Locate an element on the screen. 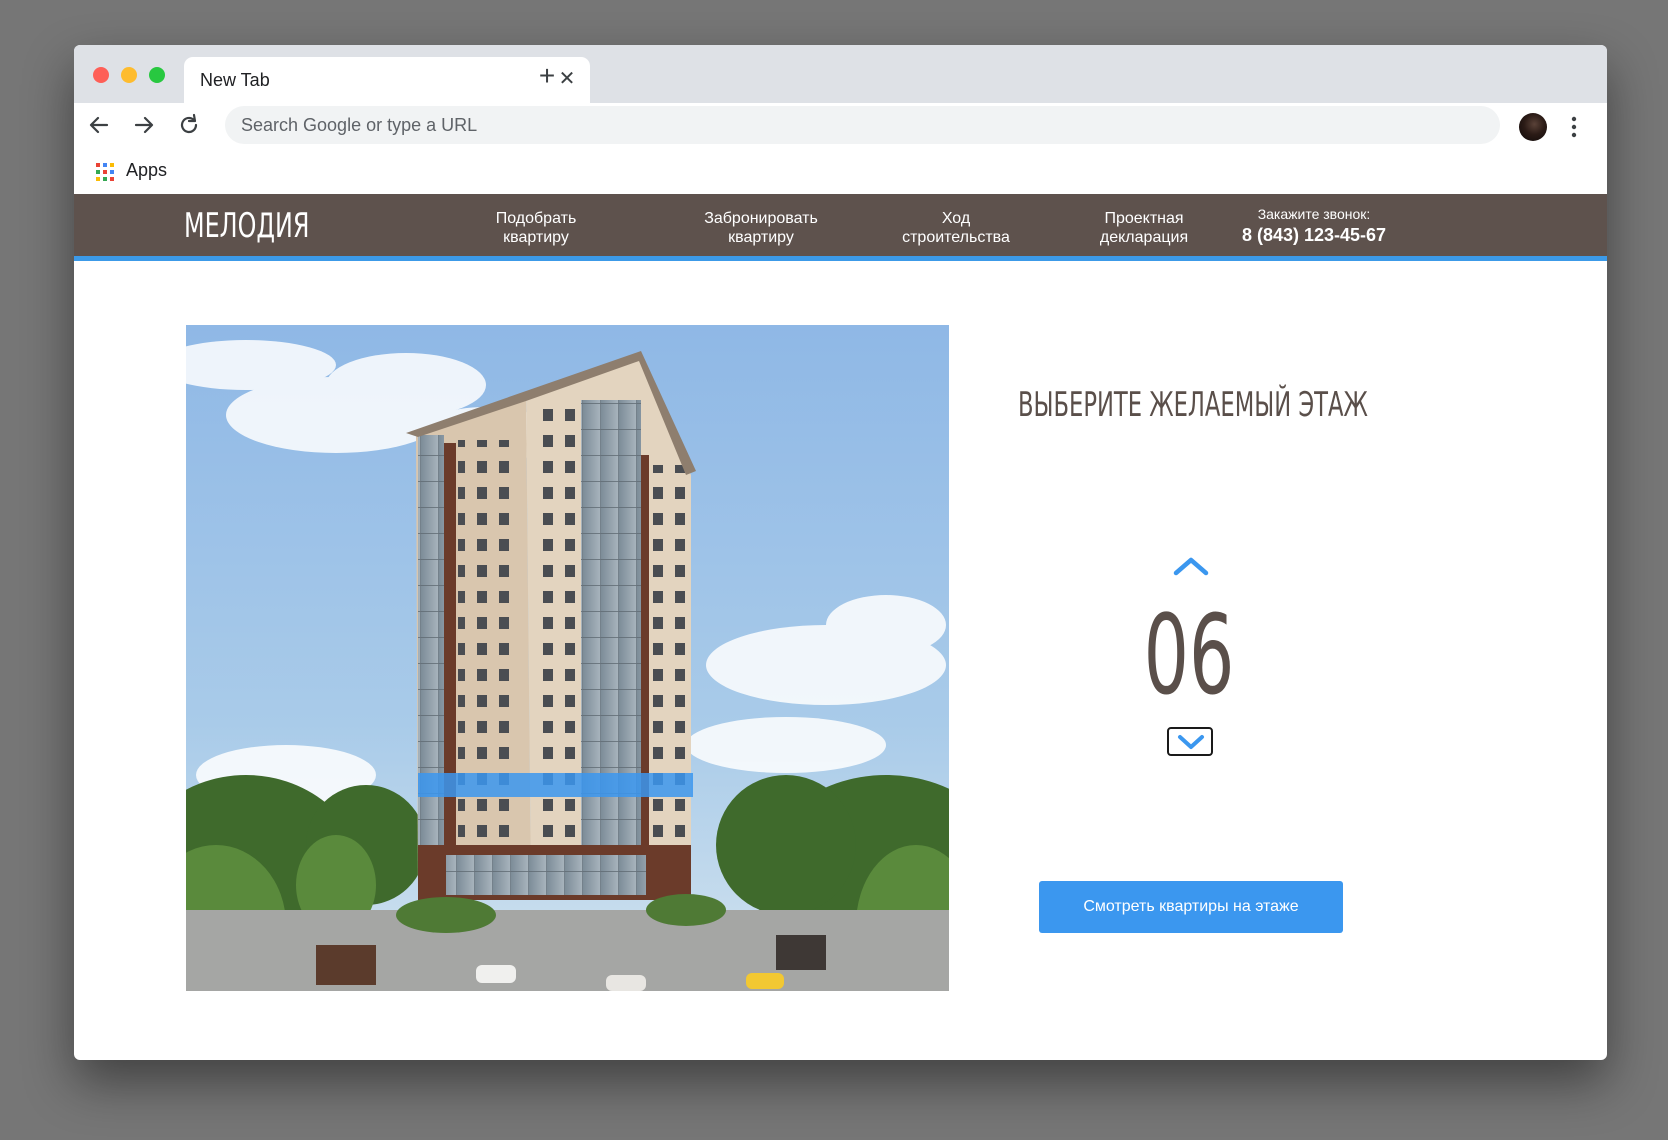 The image size is (1668, 1140). url-input is located at coordinates (861, 125).